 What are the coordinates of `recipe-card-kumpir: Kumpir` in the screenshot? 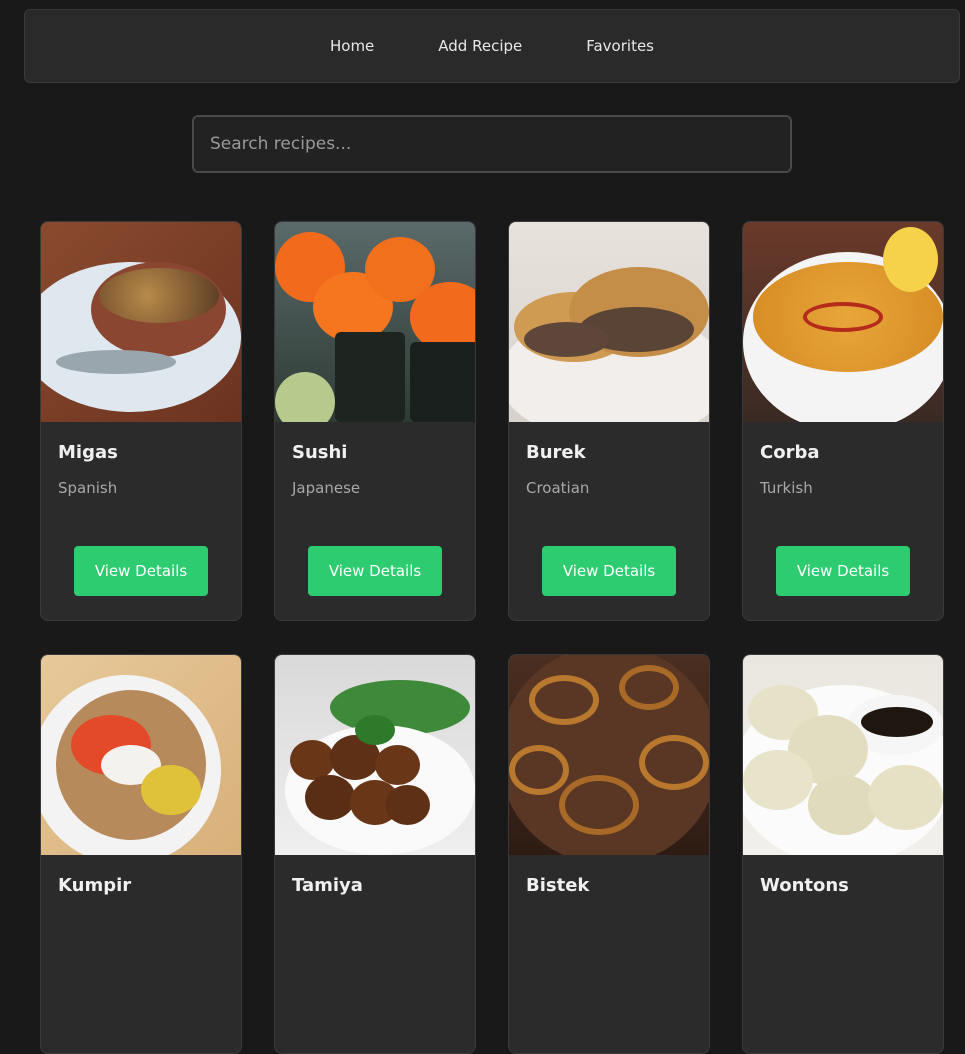 It's located at (141, 854).